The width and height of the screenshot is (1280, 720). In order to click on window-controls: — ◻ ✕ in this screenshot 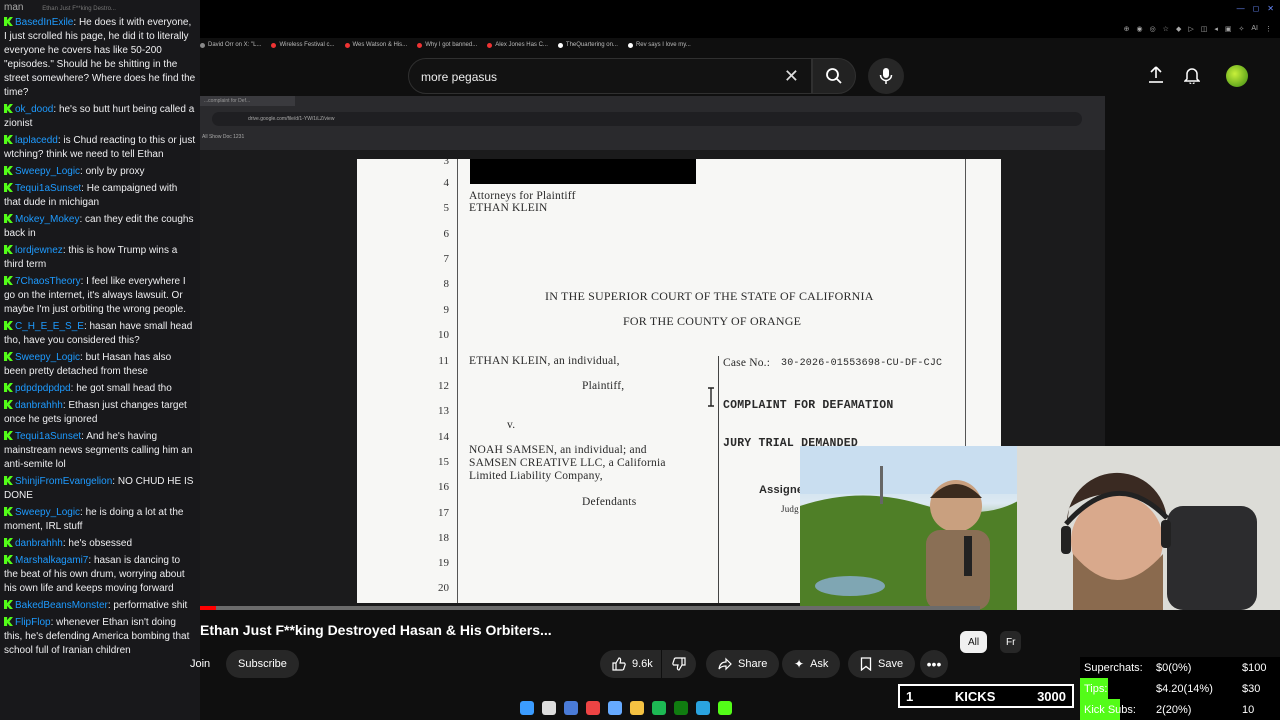, I will do `click(1255, 8)`.